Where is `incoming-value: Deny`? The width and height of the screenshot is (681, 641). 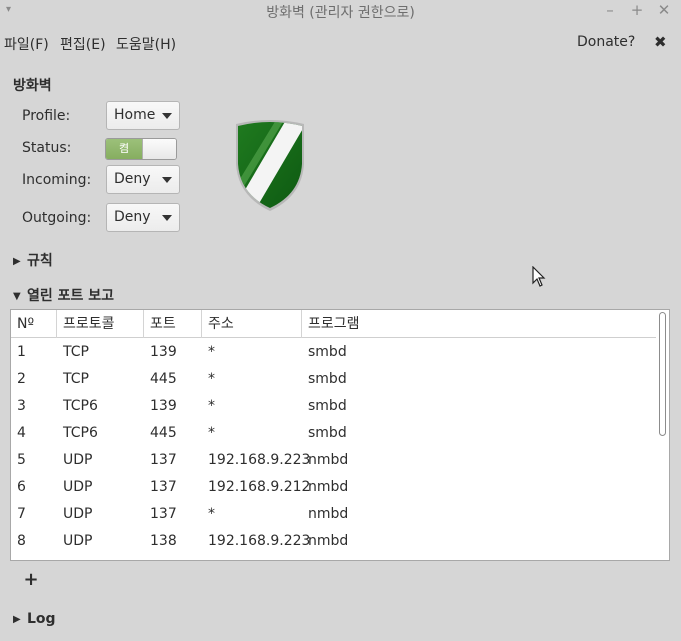
incoming-value: Deny is located at coordinates (132, 179).